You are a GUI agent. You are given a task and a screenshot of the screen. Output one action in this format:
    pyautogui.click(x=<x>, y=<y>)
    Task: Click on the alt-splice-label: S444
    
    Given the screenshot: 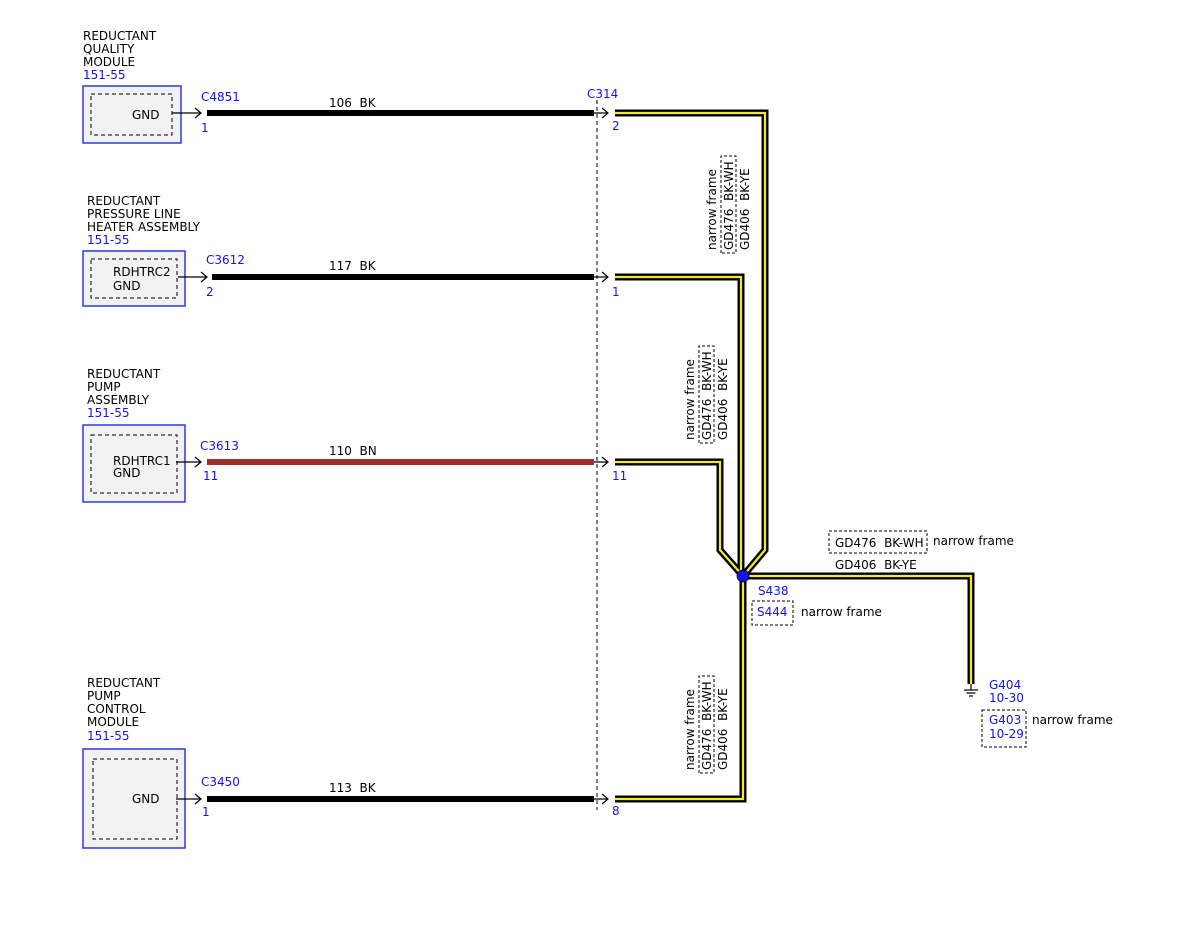 What is the action you would take?
    pyautogui.click(x=772, y=612)
    